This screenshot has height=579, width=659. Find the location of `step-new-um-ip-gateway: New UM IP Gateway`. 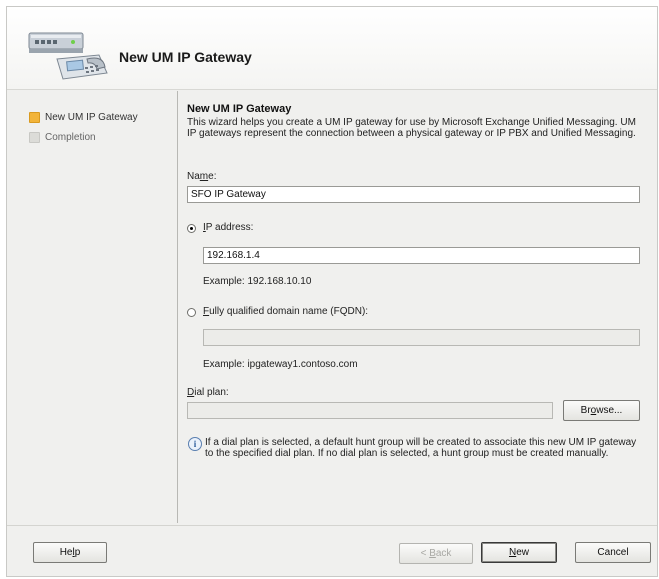

step-new-um-ip-gateway: New UM IP Gateway is located at coordinates (83, 117).